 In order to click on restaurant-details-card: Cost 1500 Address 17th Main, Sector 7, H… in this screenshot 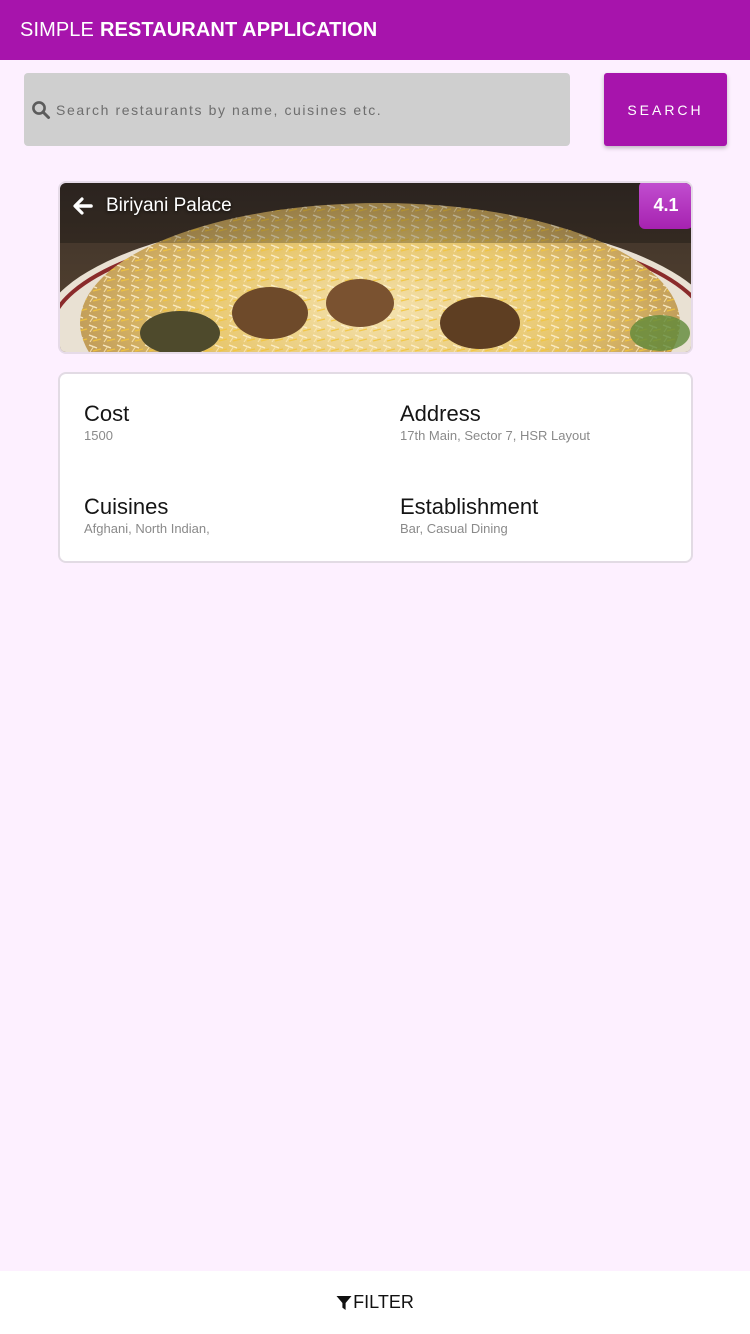, I will do `click(375, 467)`.